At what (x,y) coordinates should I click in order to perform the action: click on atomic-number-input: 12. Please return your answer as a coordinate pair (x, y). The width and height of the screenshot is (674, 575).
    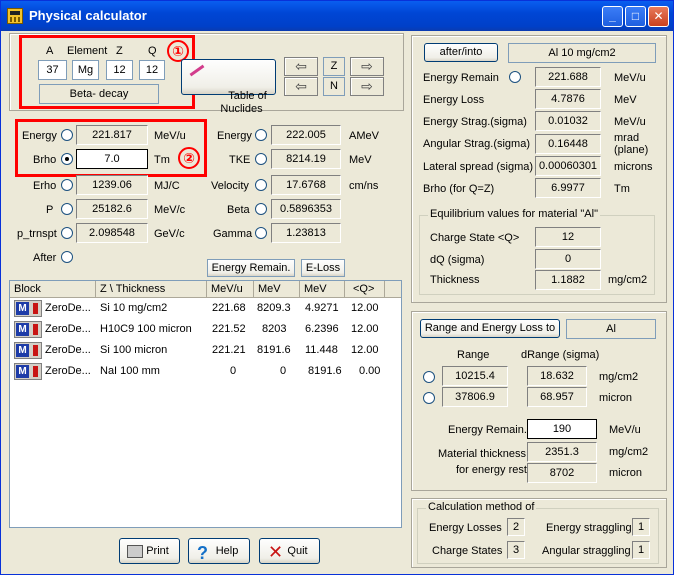
    Looking at the image, I should click on (119, 70).